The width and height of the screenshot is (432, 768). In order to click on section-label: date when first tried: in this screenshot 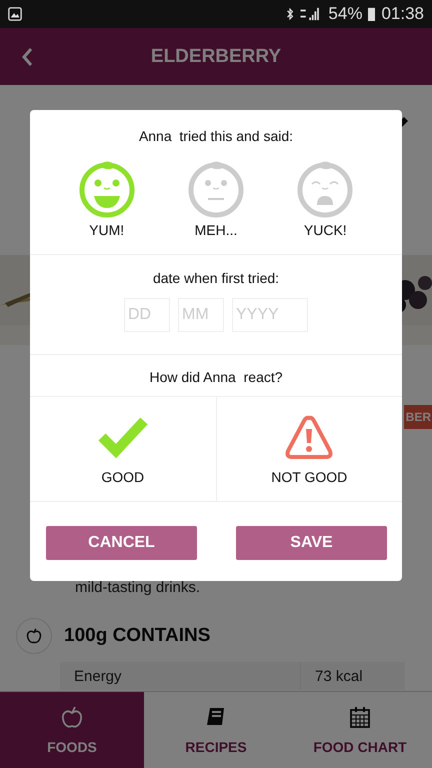, I will do `click(216, 278)`.